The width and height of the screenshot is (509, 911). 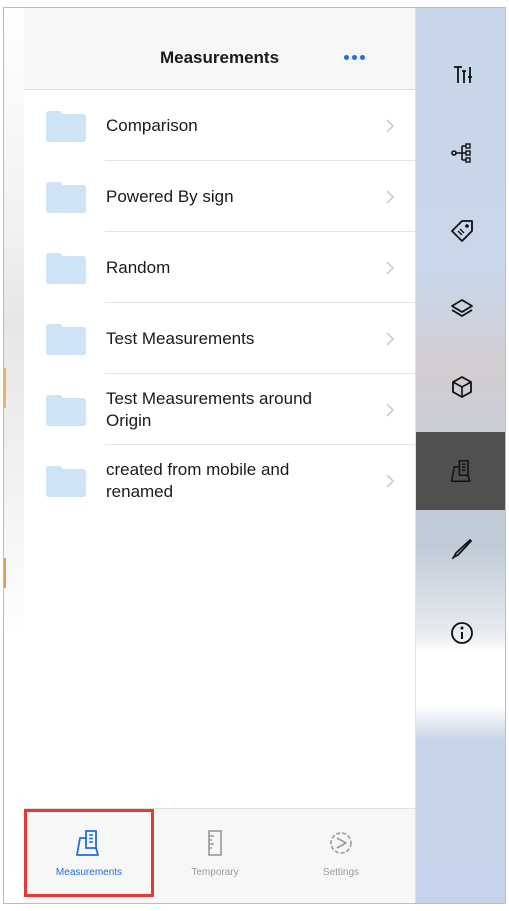 I want to click on list-item: Test Measurements around Origin, so click(x=219, y=409).